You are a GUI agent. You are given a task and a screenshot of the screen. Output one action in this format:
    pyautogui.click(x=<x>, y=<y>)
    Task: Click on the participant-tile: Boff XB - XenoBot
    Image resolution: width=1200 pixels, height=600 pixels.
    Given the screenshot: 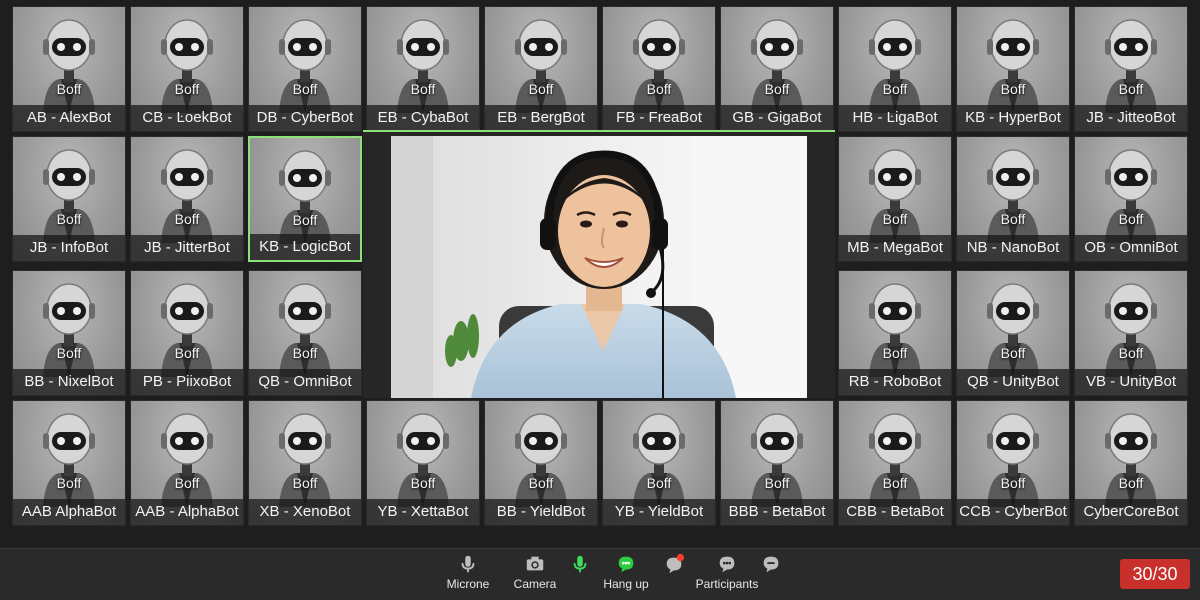 What is the action you would take?
    pyautogui.click(x=305, y=463)
    